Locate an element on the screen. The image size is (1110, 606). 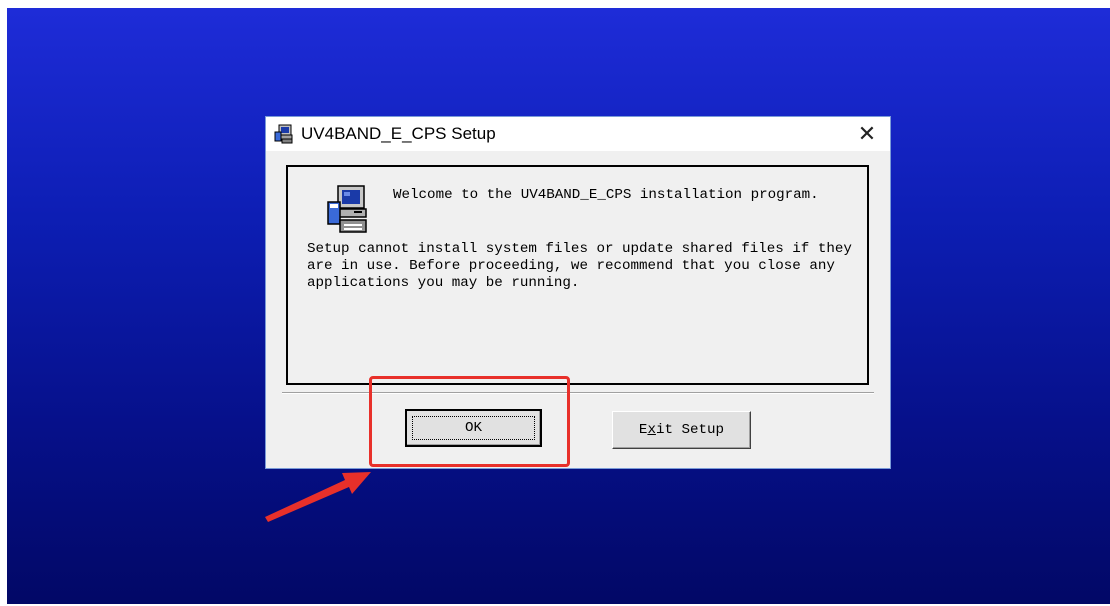
highlight-annotation-box is located at coordinates (469, 421).